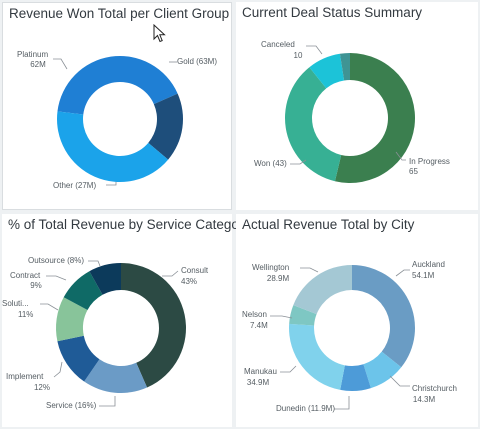  I want to click on value-label: 10, so click(298, 55).